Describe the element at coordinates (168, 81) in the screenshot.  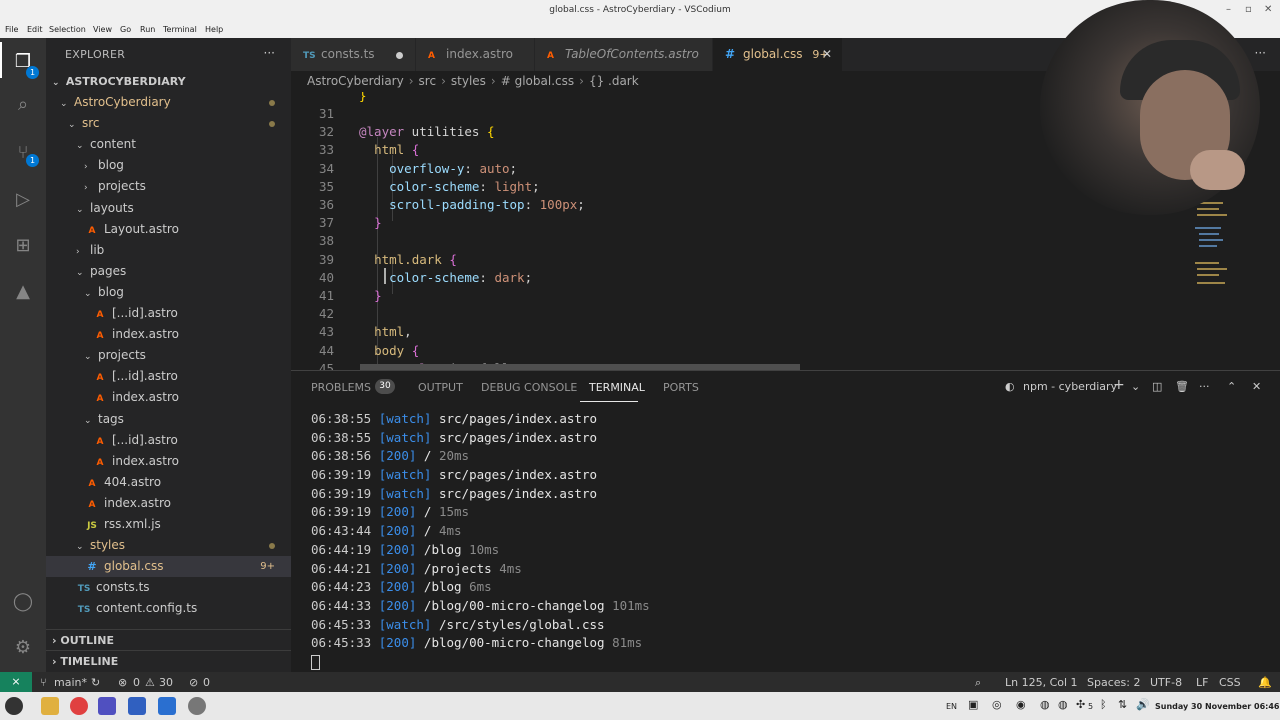
I see `workspace-root: ⌄ ASTROCYBERDIARY` at that location.